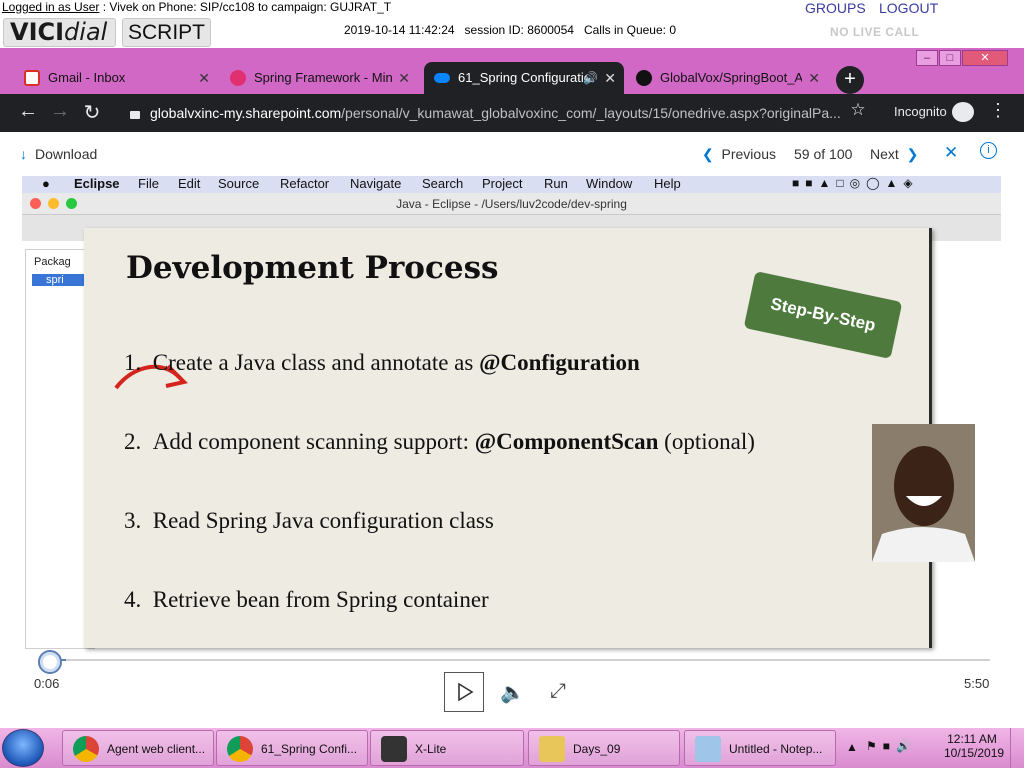 This screenshot has height=768, width=1024. I want to click on step-by-step-stamp: Step-By-Step, so click(823, 315).